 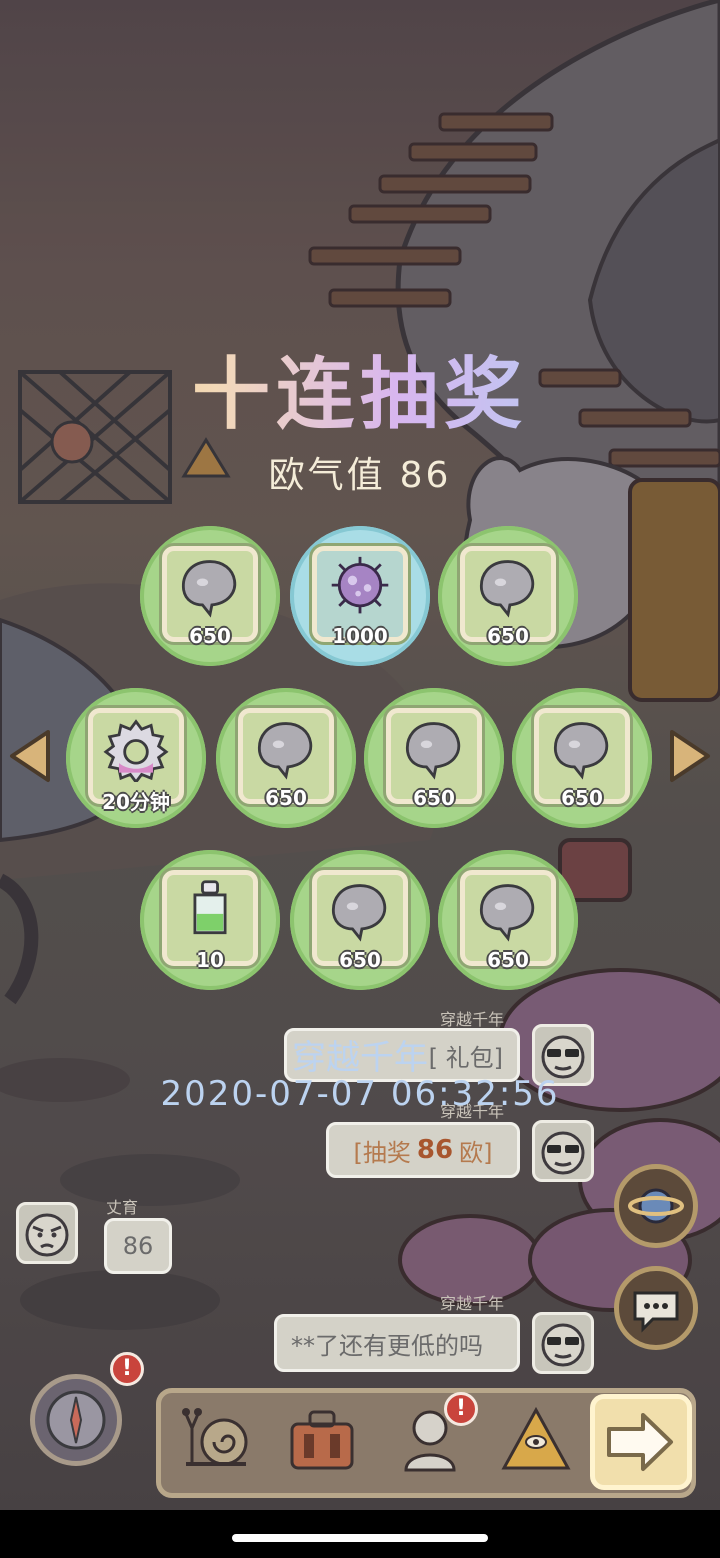 I want to click on virus-icon, so click(x=360, y=585).